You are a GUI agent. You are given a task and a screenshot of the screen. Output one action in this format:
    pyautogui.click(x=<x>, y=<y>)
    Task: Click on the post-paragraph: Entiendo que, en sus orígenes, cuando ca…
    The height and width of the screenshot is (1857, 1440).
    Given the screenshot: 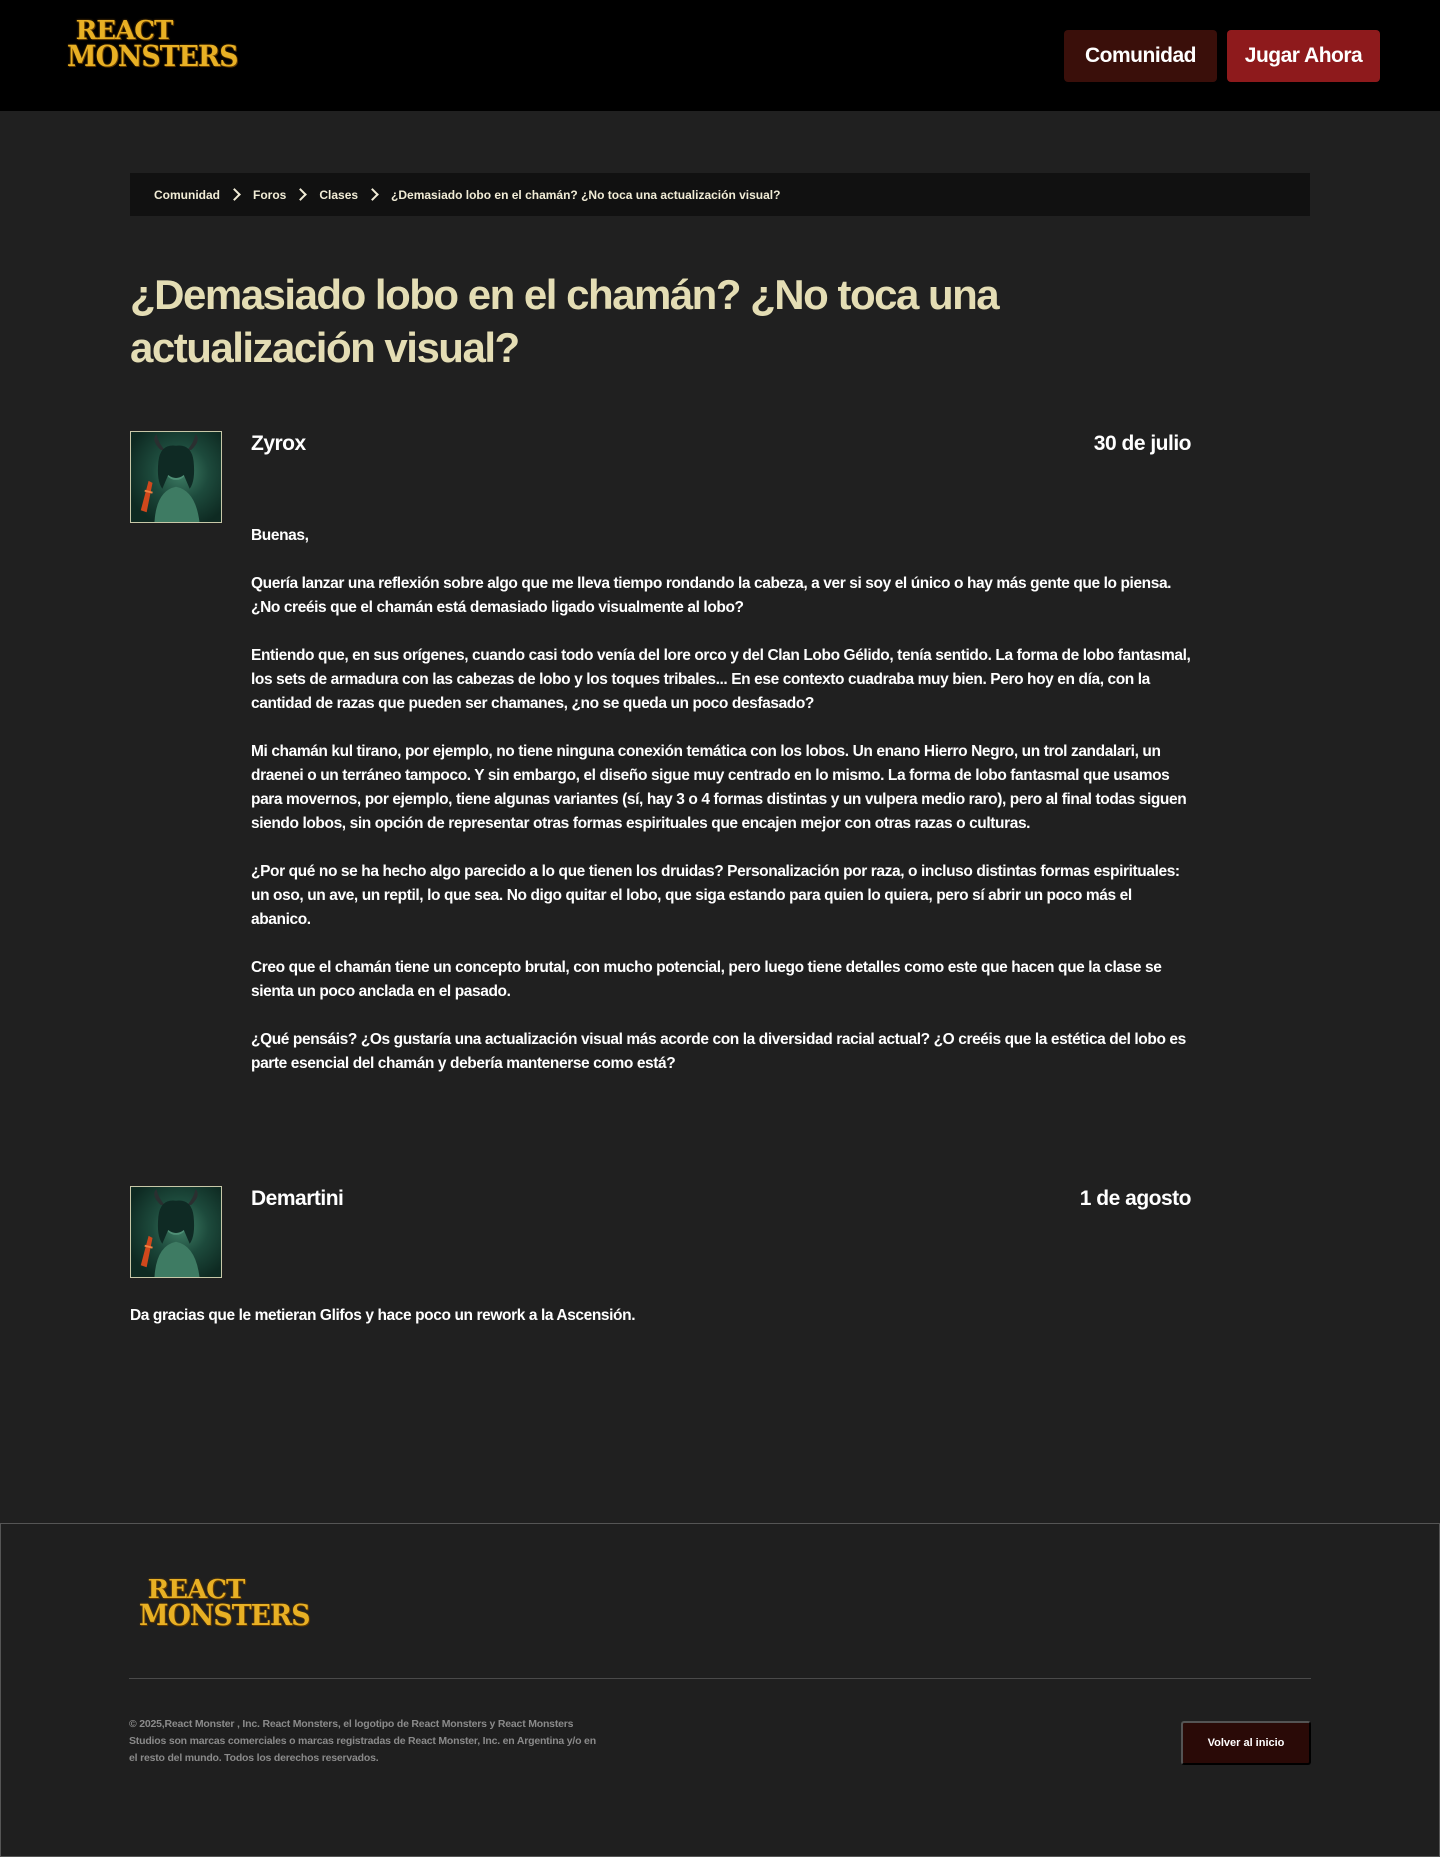 What is the action you would take?
    pyautogui.click(x=721, y=679)
    